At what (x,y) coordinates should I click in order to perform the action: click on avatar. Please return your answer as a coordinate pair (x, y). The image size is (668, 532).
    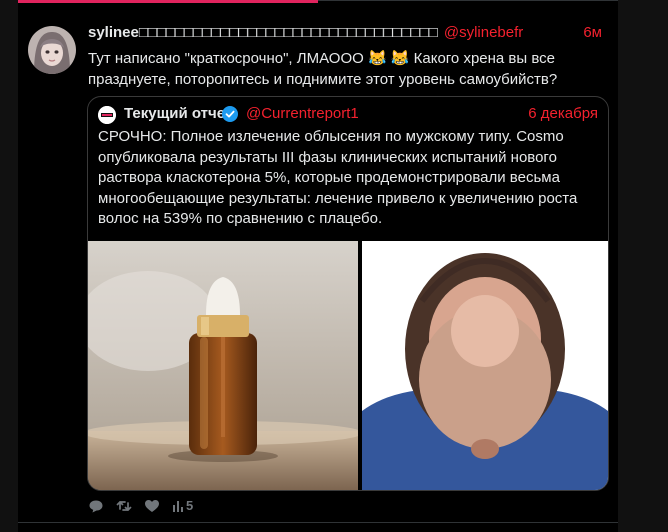
    Looking at the image, I should click on (52, 50).